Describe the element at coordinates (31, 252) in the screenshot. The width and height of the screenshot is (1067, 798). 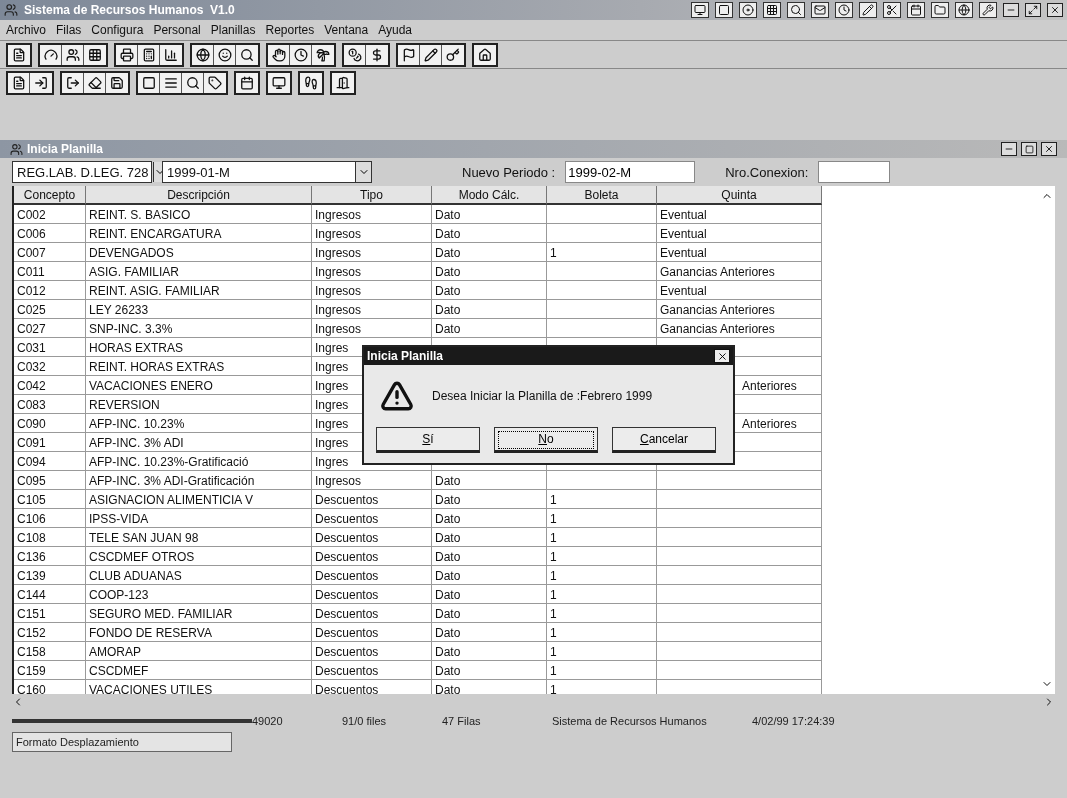
I see `table-cell: C007` at that location.